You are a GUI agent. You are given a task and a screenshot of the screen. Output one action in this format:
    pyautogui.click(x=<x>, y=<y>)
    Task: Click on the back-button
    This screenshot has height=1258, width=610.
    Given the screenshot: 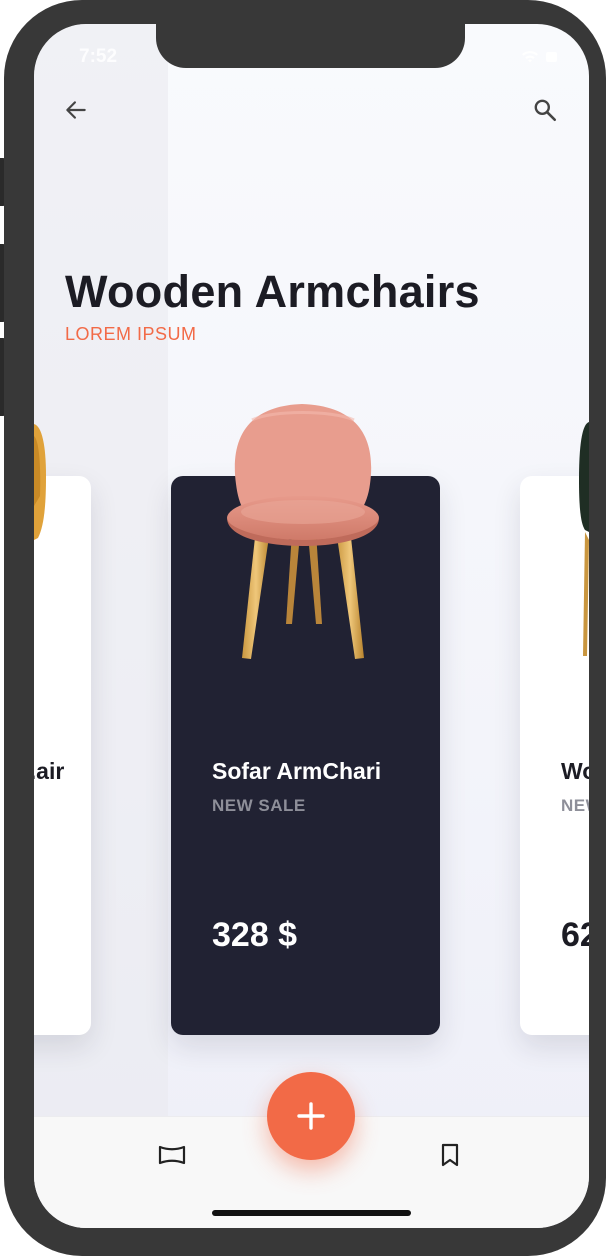 What is the action you would take?
    pyautogui.click(x=76, y=110)
    